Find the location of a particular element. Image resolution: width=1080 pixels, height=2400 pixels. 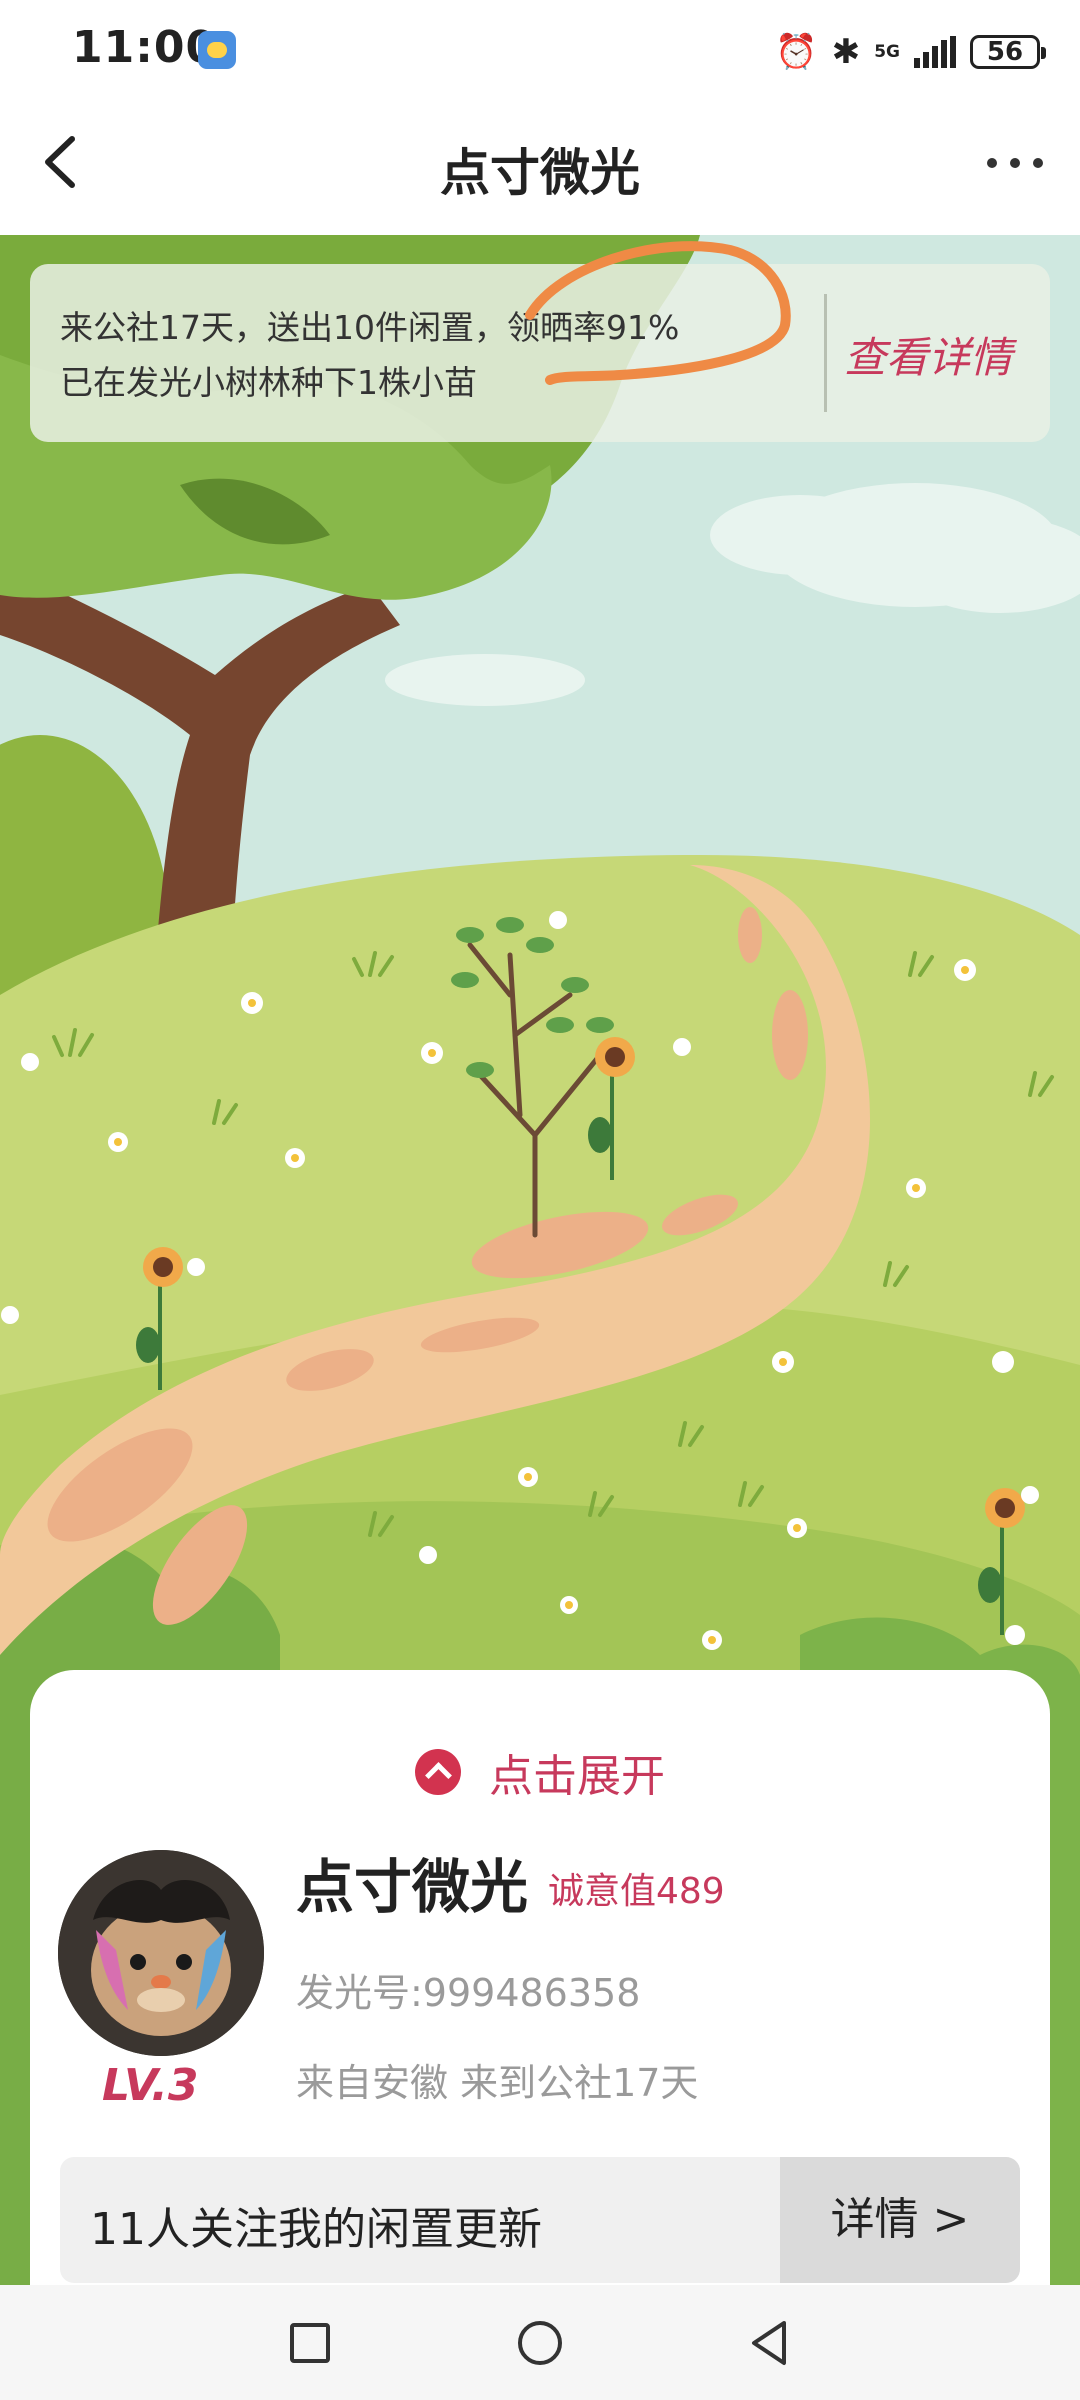

home-icon is located at coordinates (540, 2343).